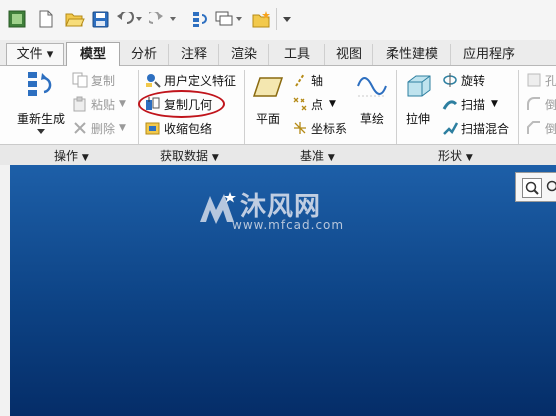 This screenshot has height=416, width=556. I want to click on udf-button: 用户定义特征, so click(190, 80).